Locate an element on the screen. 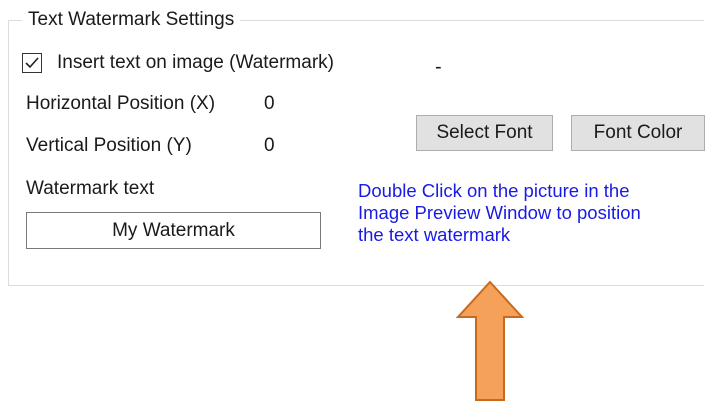 The height and width of the screenshot is (401, 714). watermark-text-input is located at coordinates (173, 230).